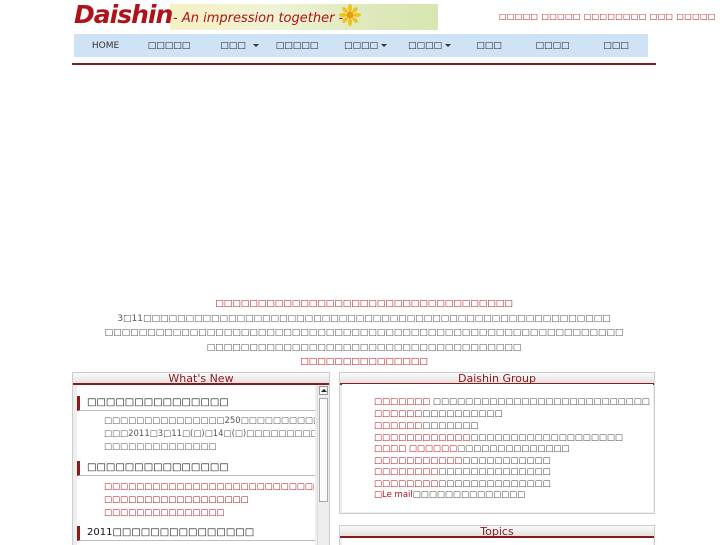 Image resolution: width=727 pixels, height=545 pixels. I want to click on nav-item-2: □□□□□, so click(169, 45).